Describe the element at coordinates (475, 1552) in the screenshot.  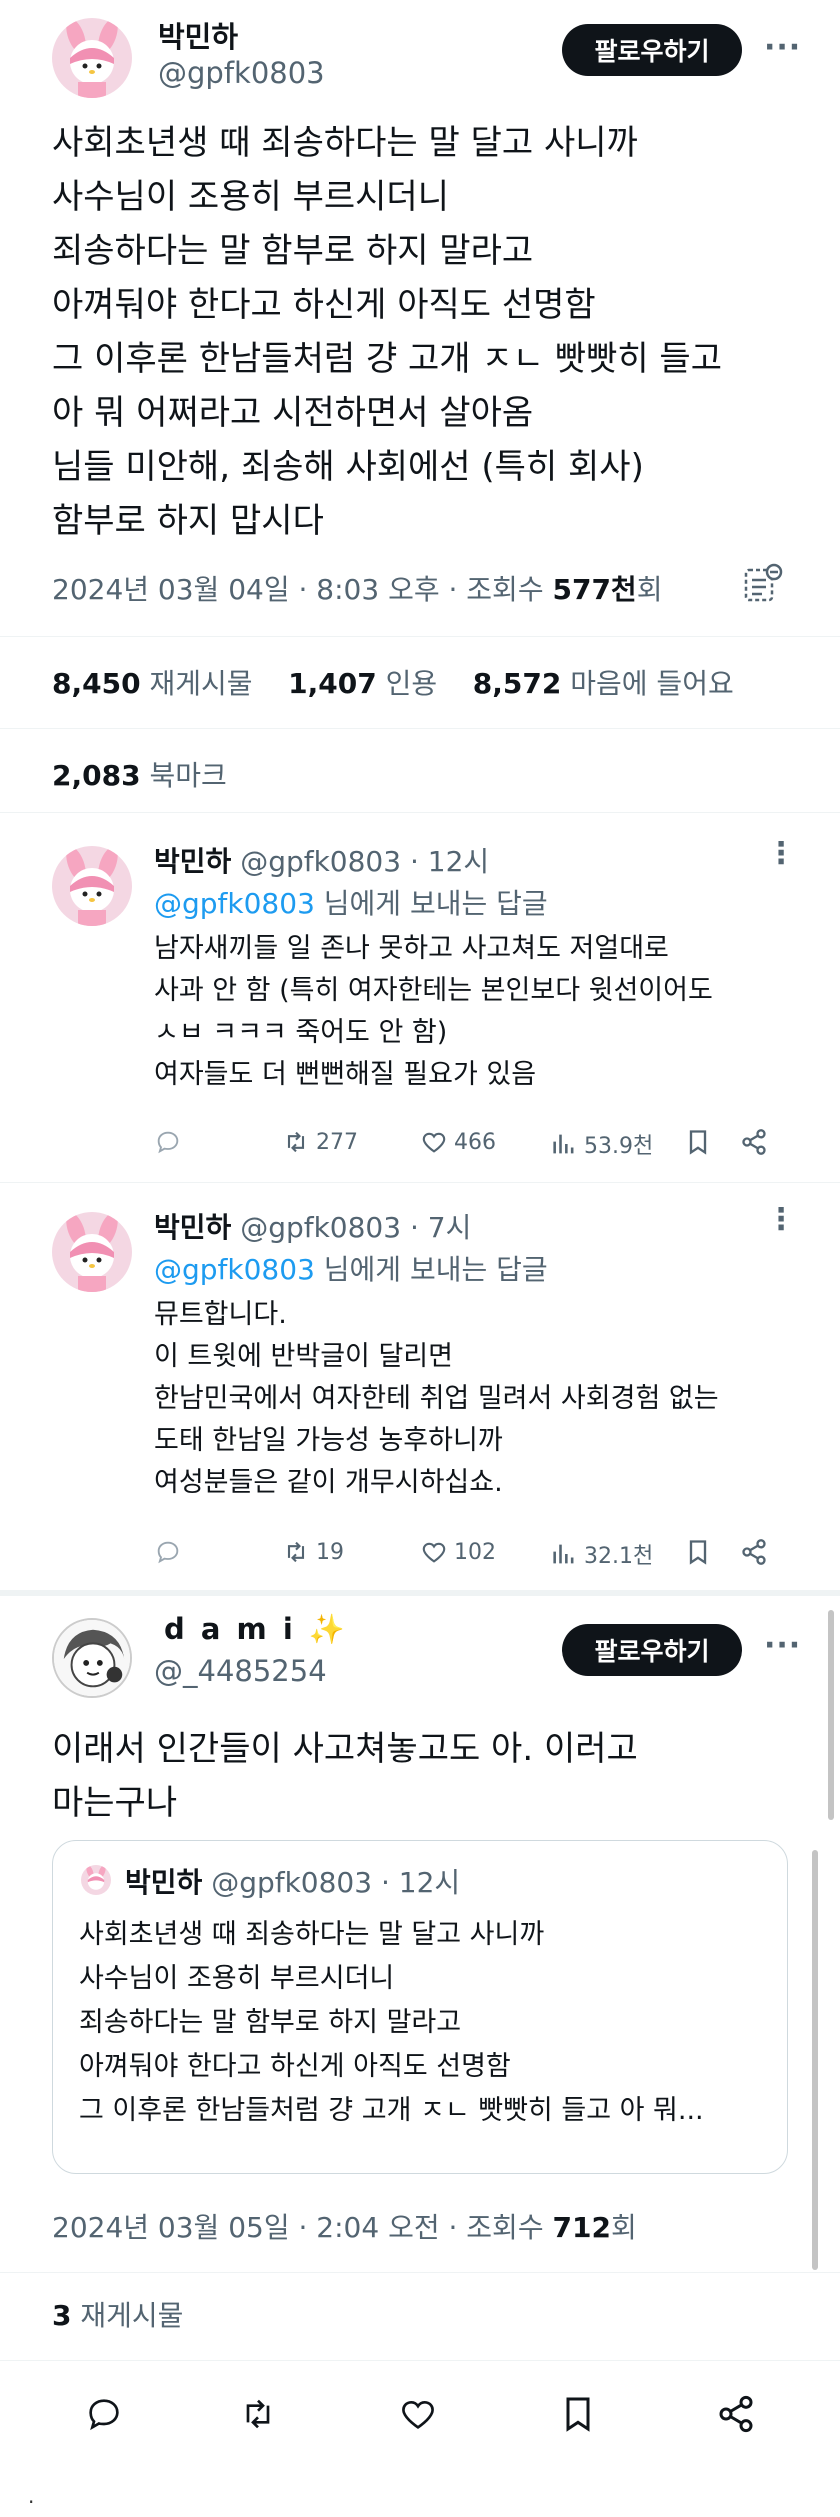
I see `like-count: 102` at that location.